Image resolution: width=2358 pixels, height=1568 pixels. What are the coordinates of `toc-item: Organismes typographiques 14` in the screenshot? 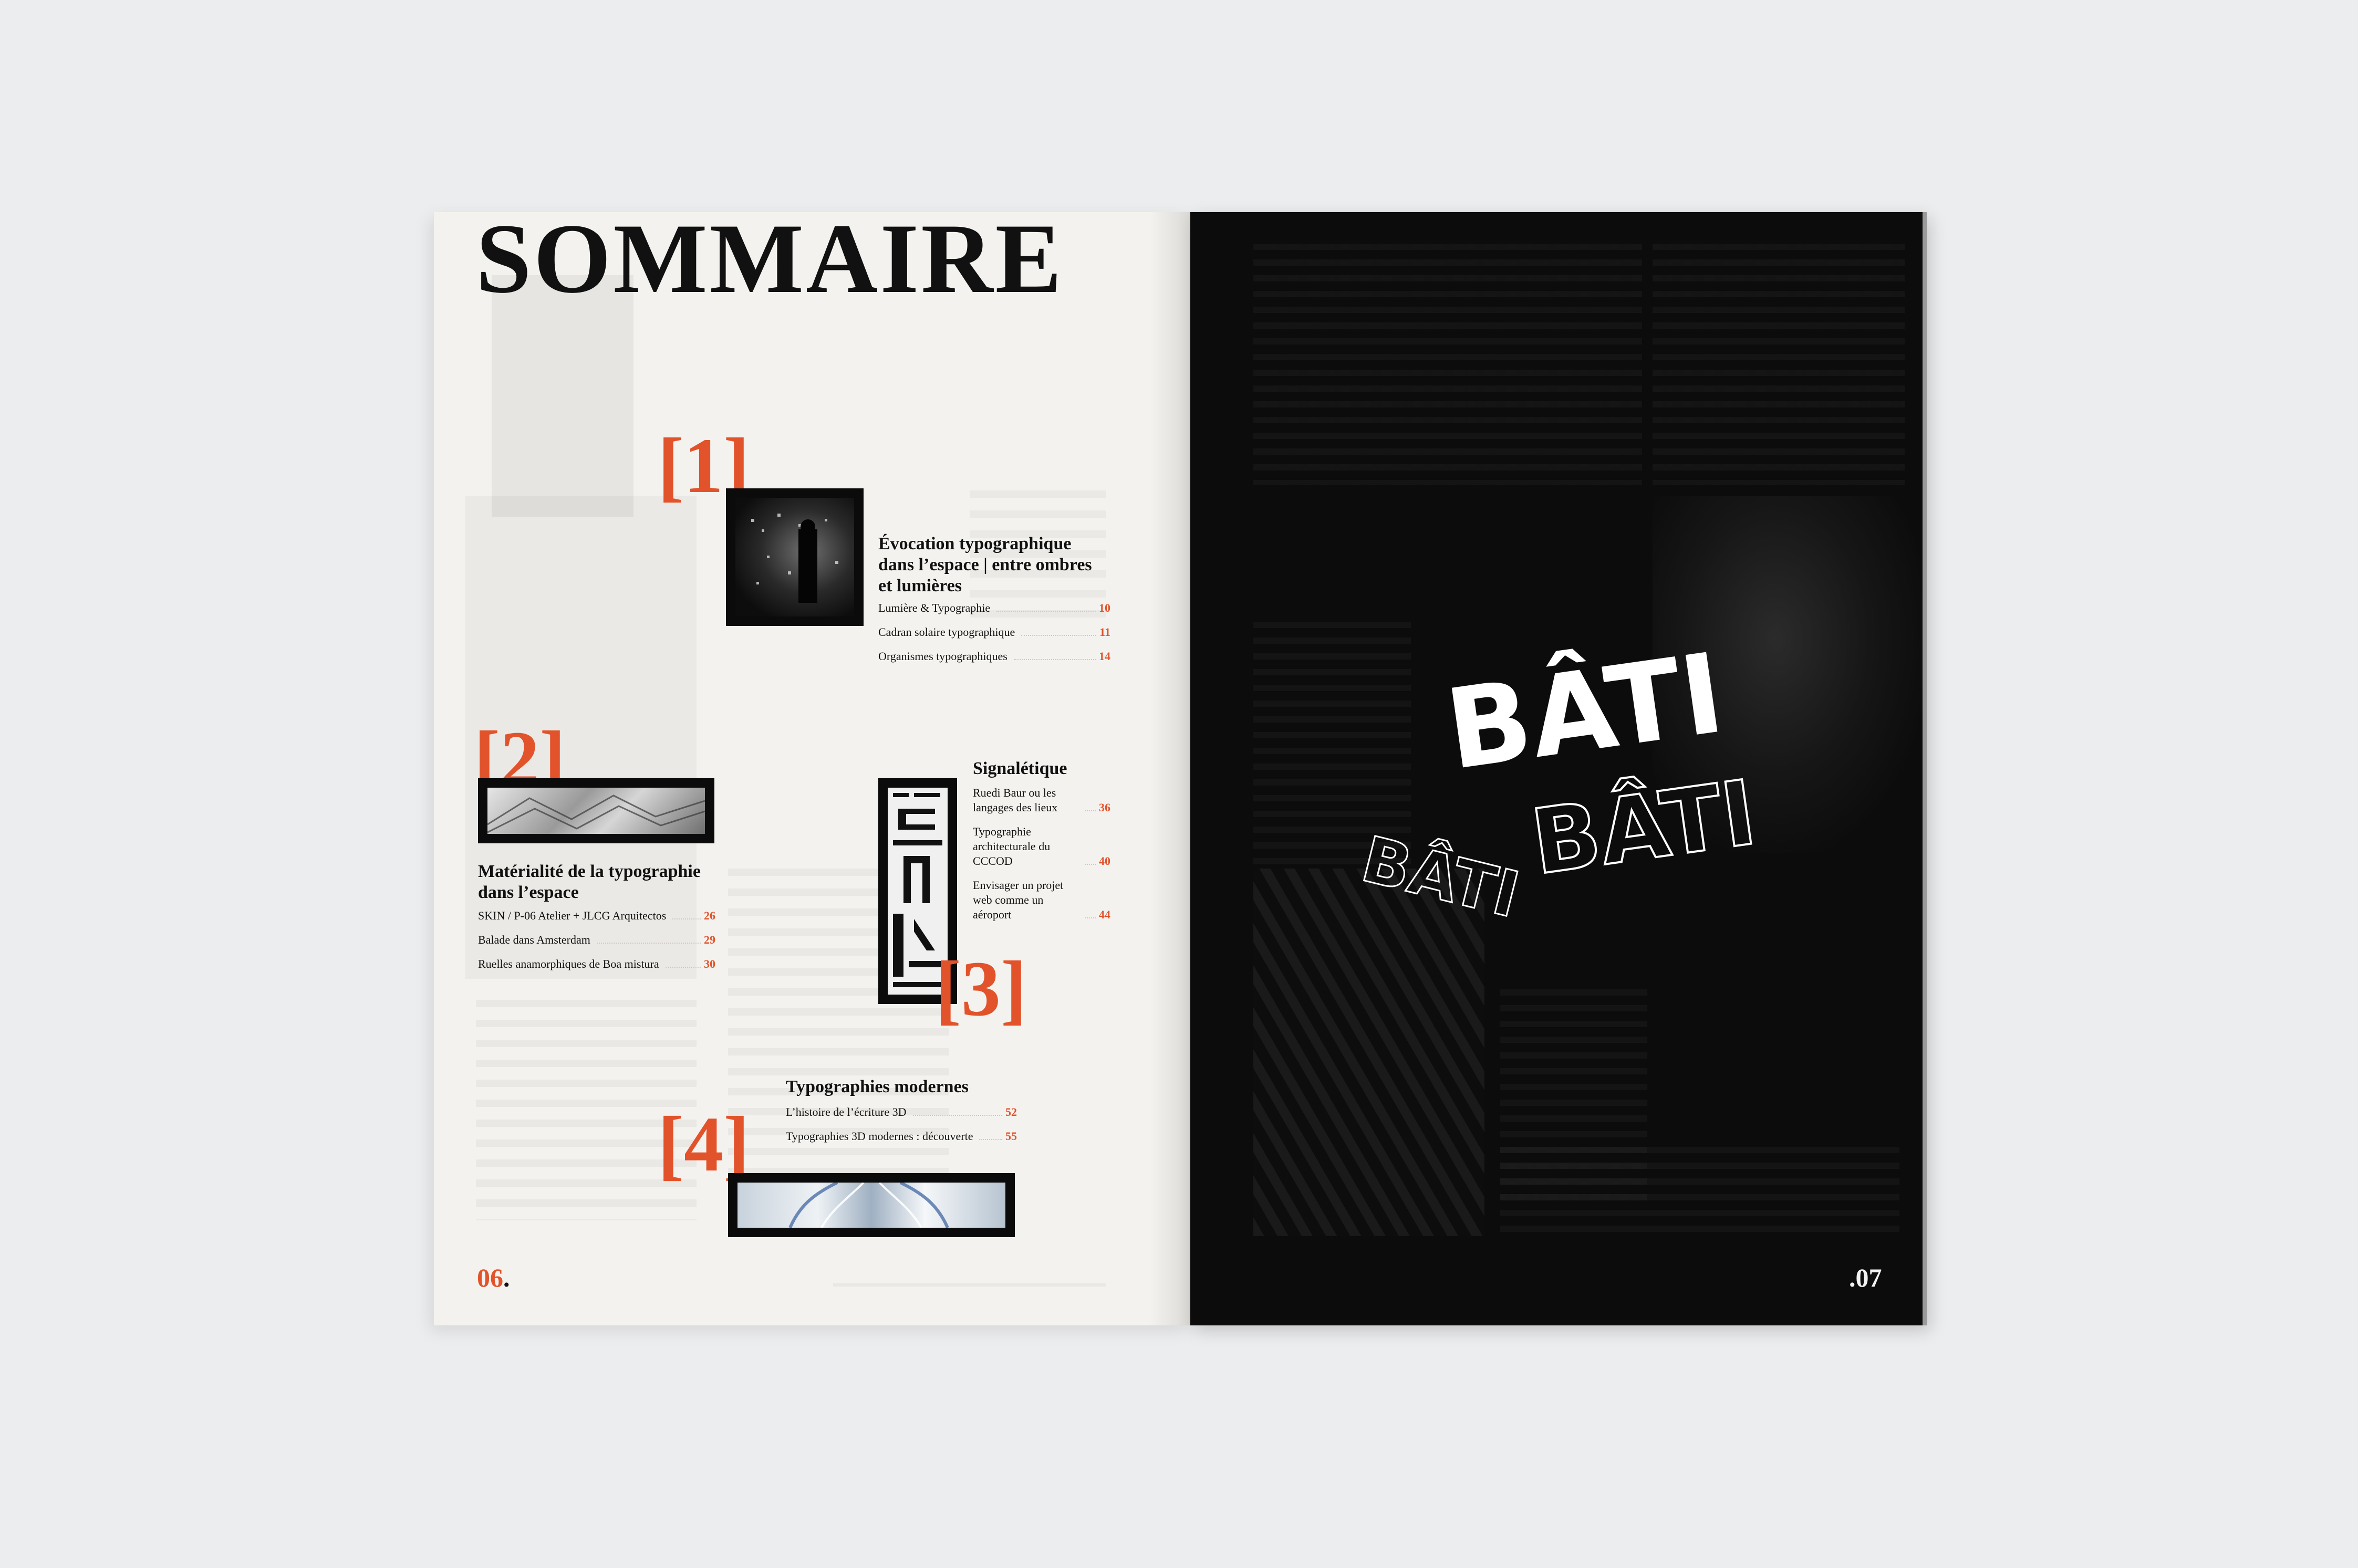 It's located at (994, 656).